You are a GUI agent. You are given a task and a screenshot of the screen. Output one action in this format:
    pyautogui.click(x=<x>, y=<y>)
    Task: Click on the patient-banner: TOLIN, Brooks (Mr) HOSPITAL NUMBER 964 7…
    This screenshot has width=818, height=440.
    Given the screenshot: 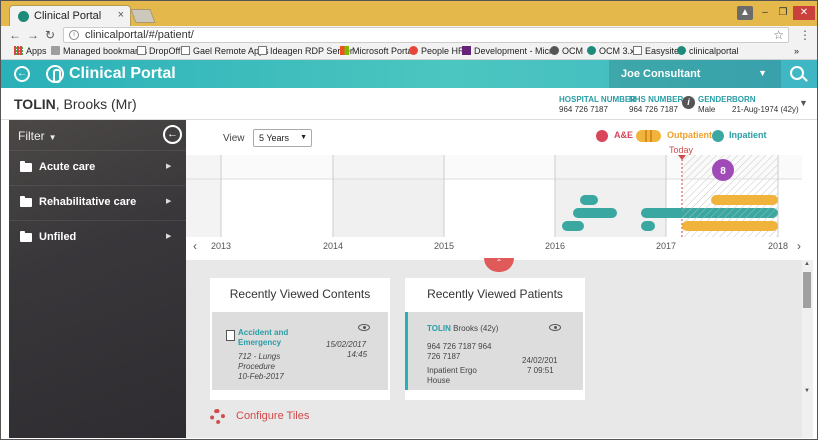 What is the action you would take?
    pyautogui.click(x=409, y=104)
    